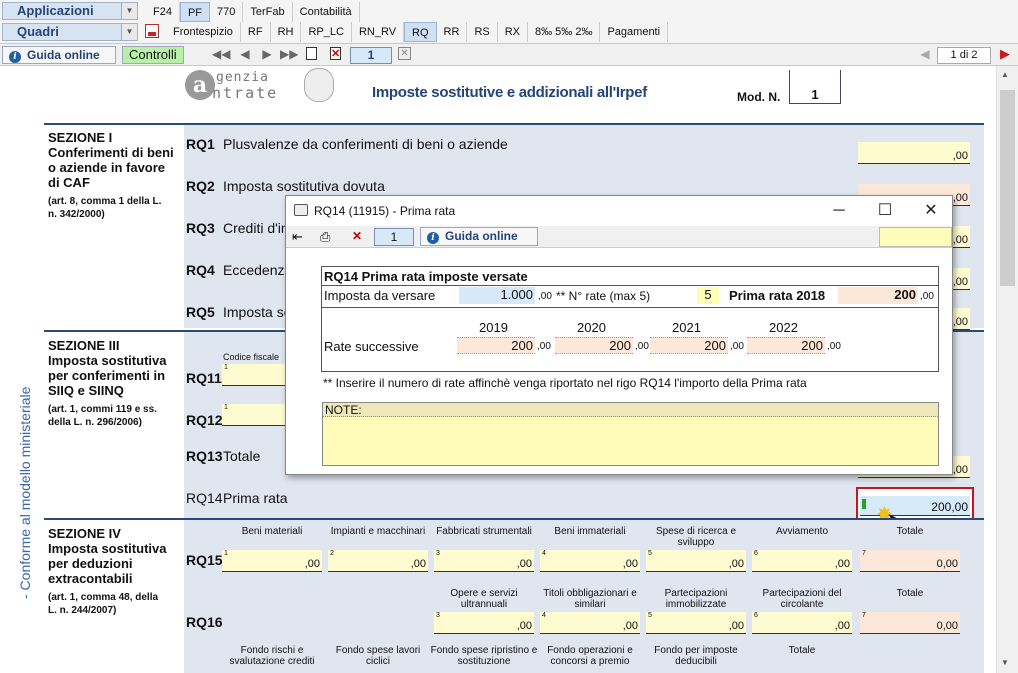 The image size is (1018, 673). What do you see at coordinates (590, 599) in the screenshot?
I see `rq16-header-1: Titoli obbligazionari e similari` at bounding box center [590, 599].